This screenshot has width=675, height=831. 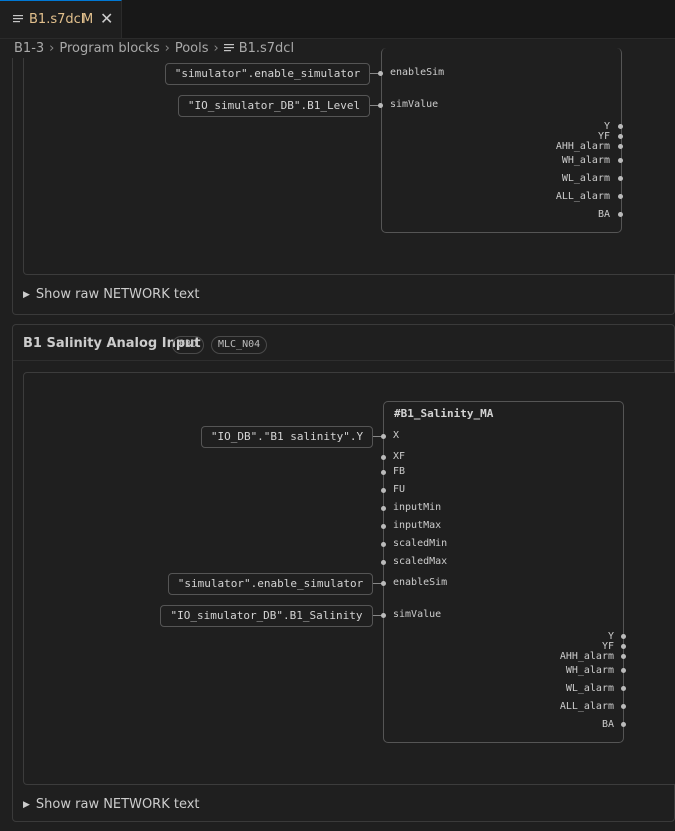 I want to click on operand-x: "IO_DB"."B1 salinity".Y, so click(x=287, y=437).